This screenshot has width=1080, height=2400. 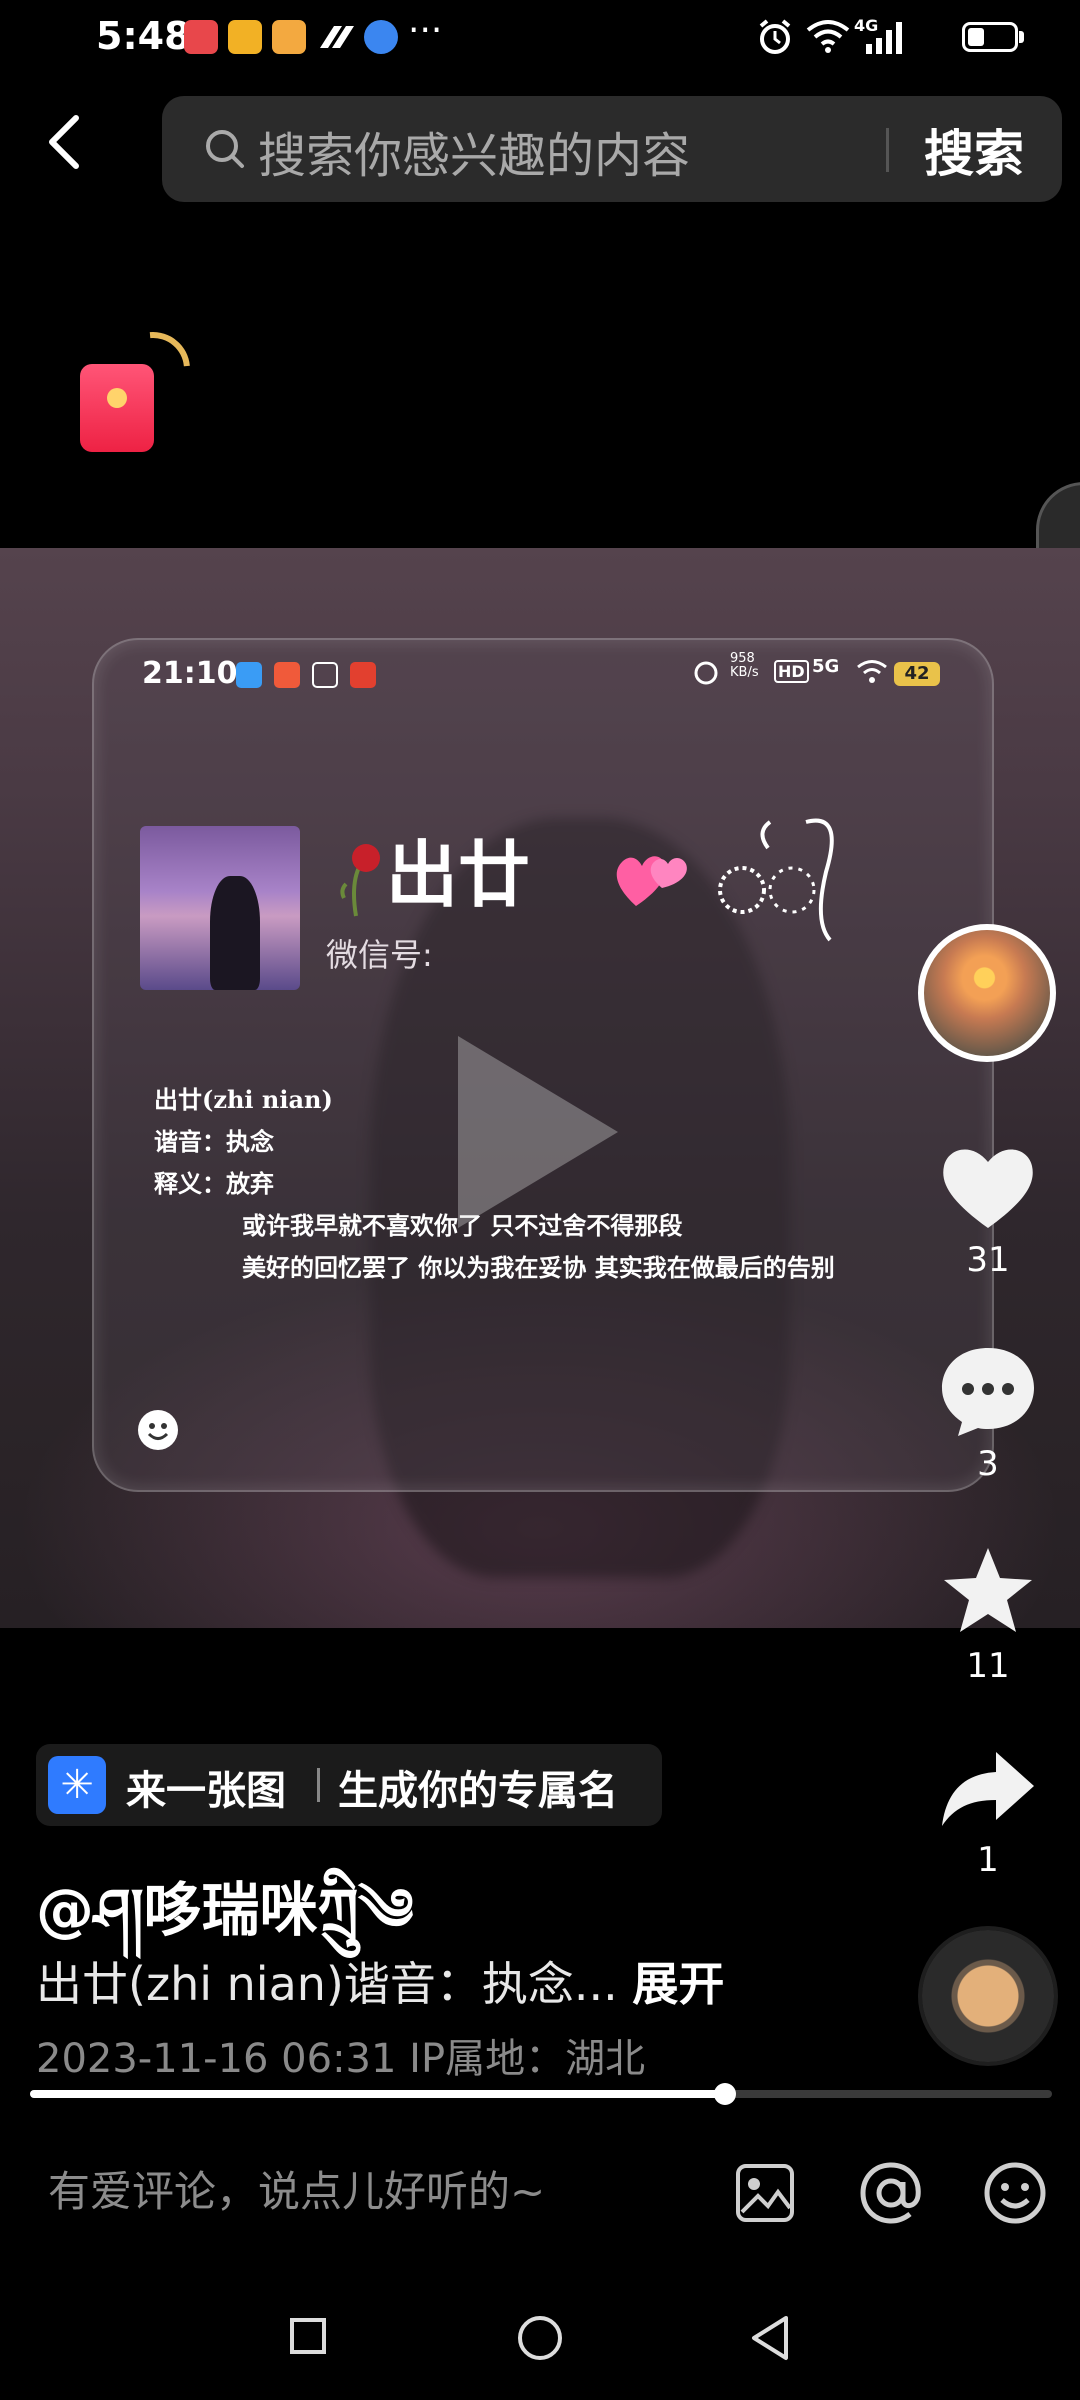 I want to click on comment-icon, so click(x=988, y=1392).